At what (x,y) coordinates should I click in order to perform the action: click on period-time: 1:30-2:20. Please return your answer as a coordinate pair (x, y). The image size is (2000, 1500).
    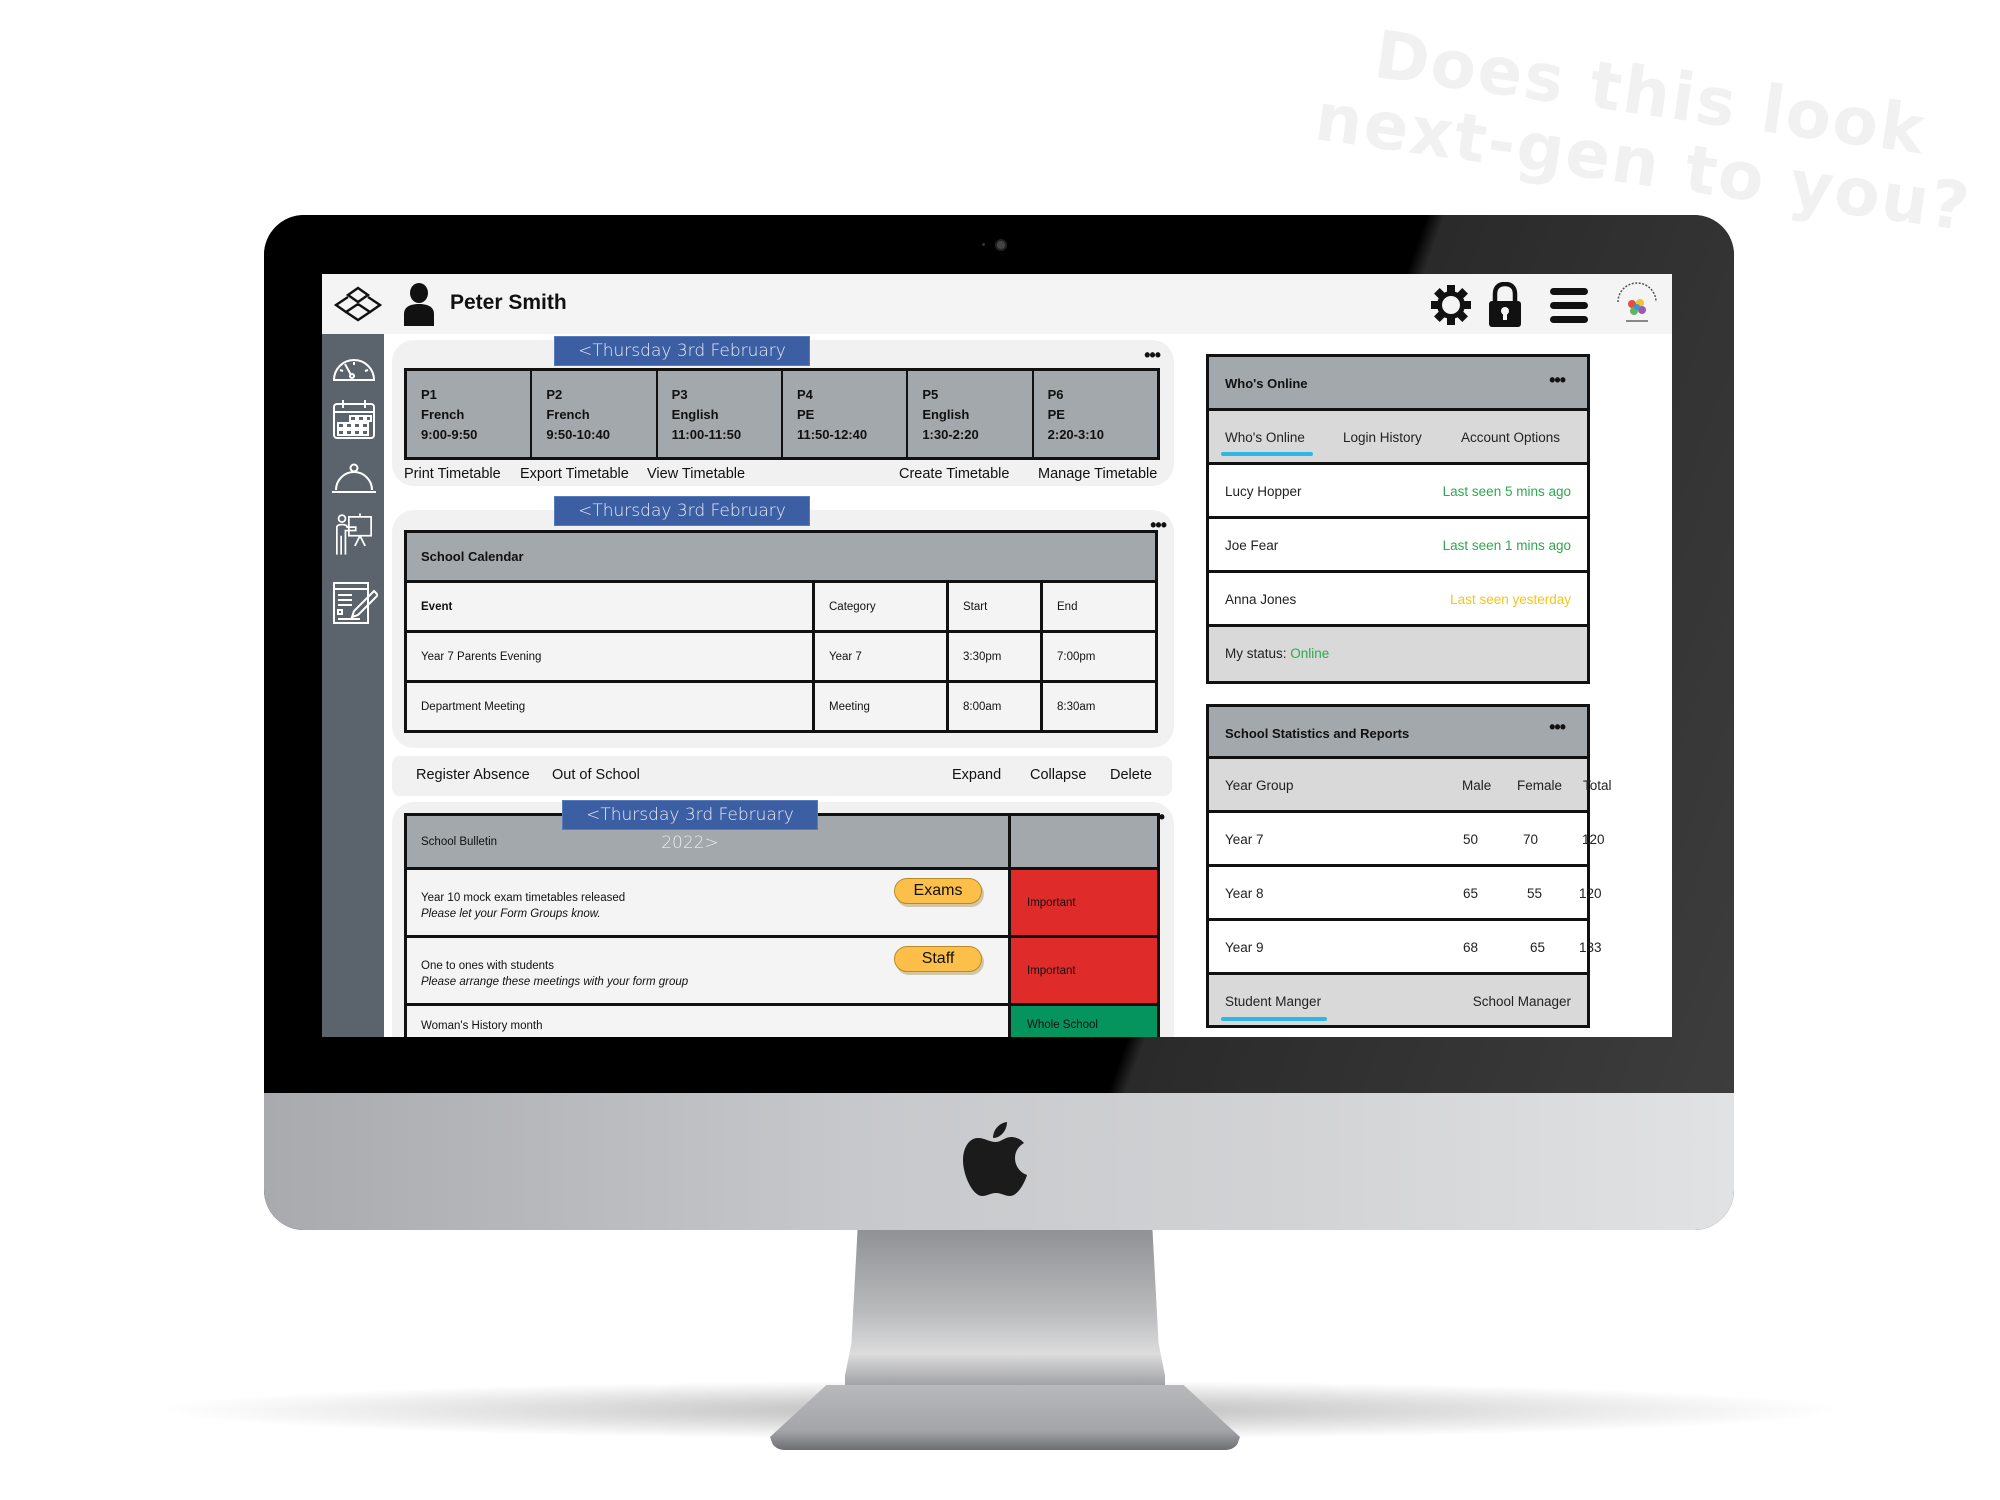
    Looking at the image, I should click on (950, 434).